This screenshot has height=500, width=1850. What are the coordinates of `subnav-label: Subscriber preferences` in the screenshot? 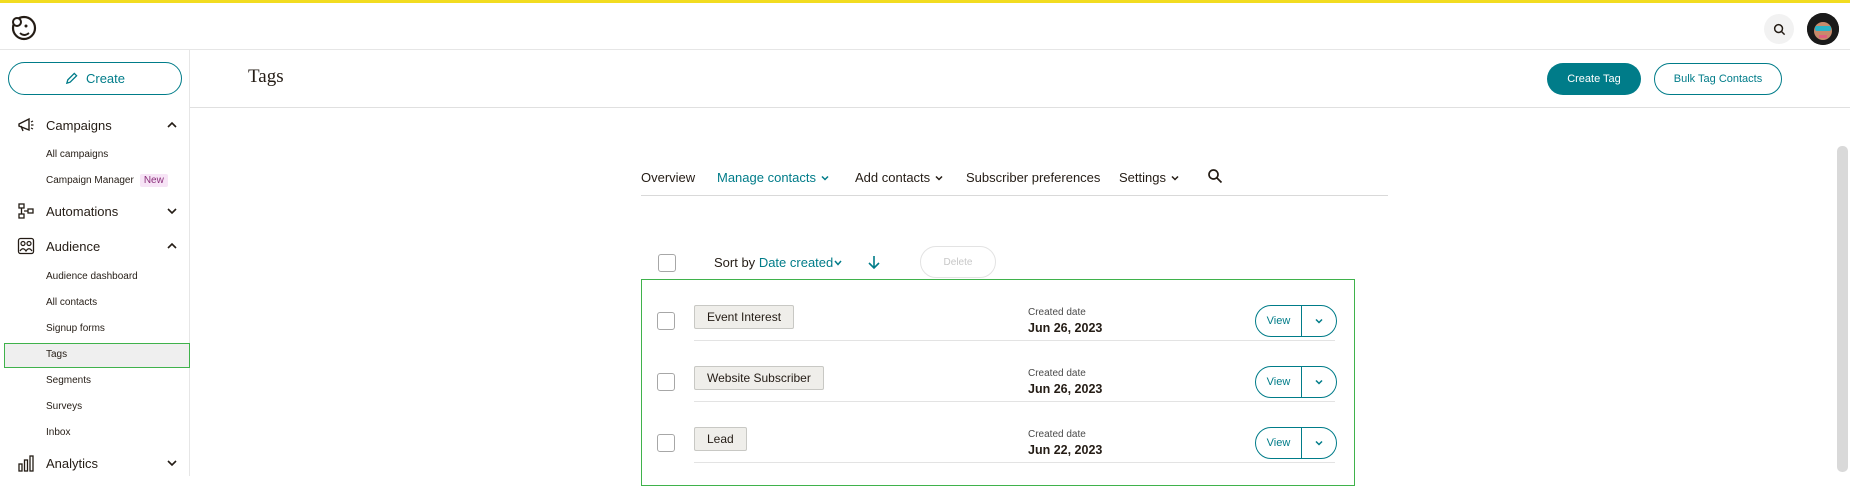 It's located at (1033, 177).